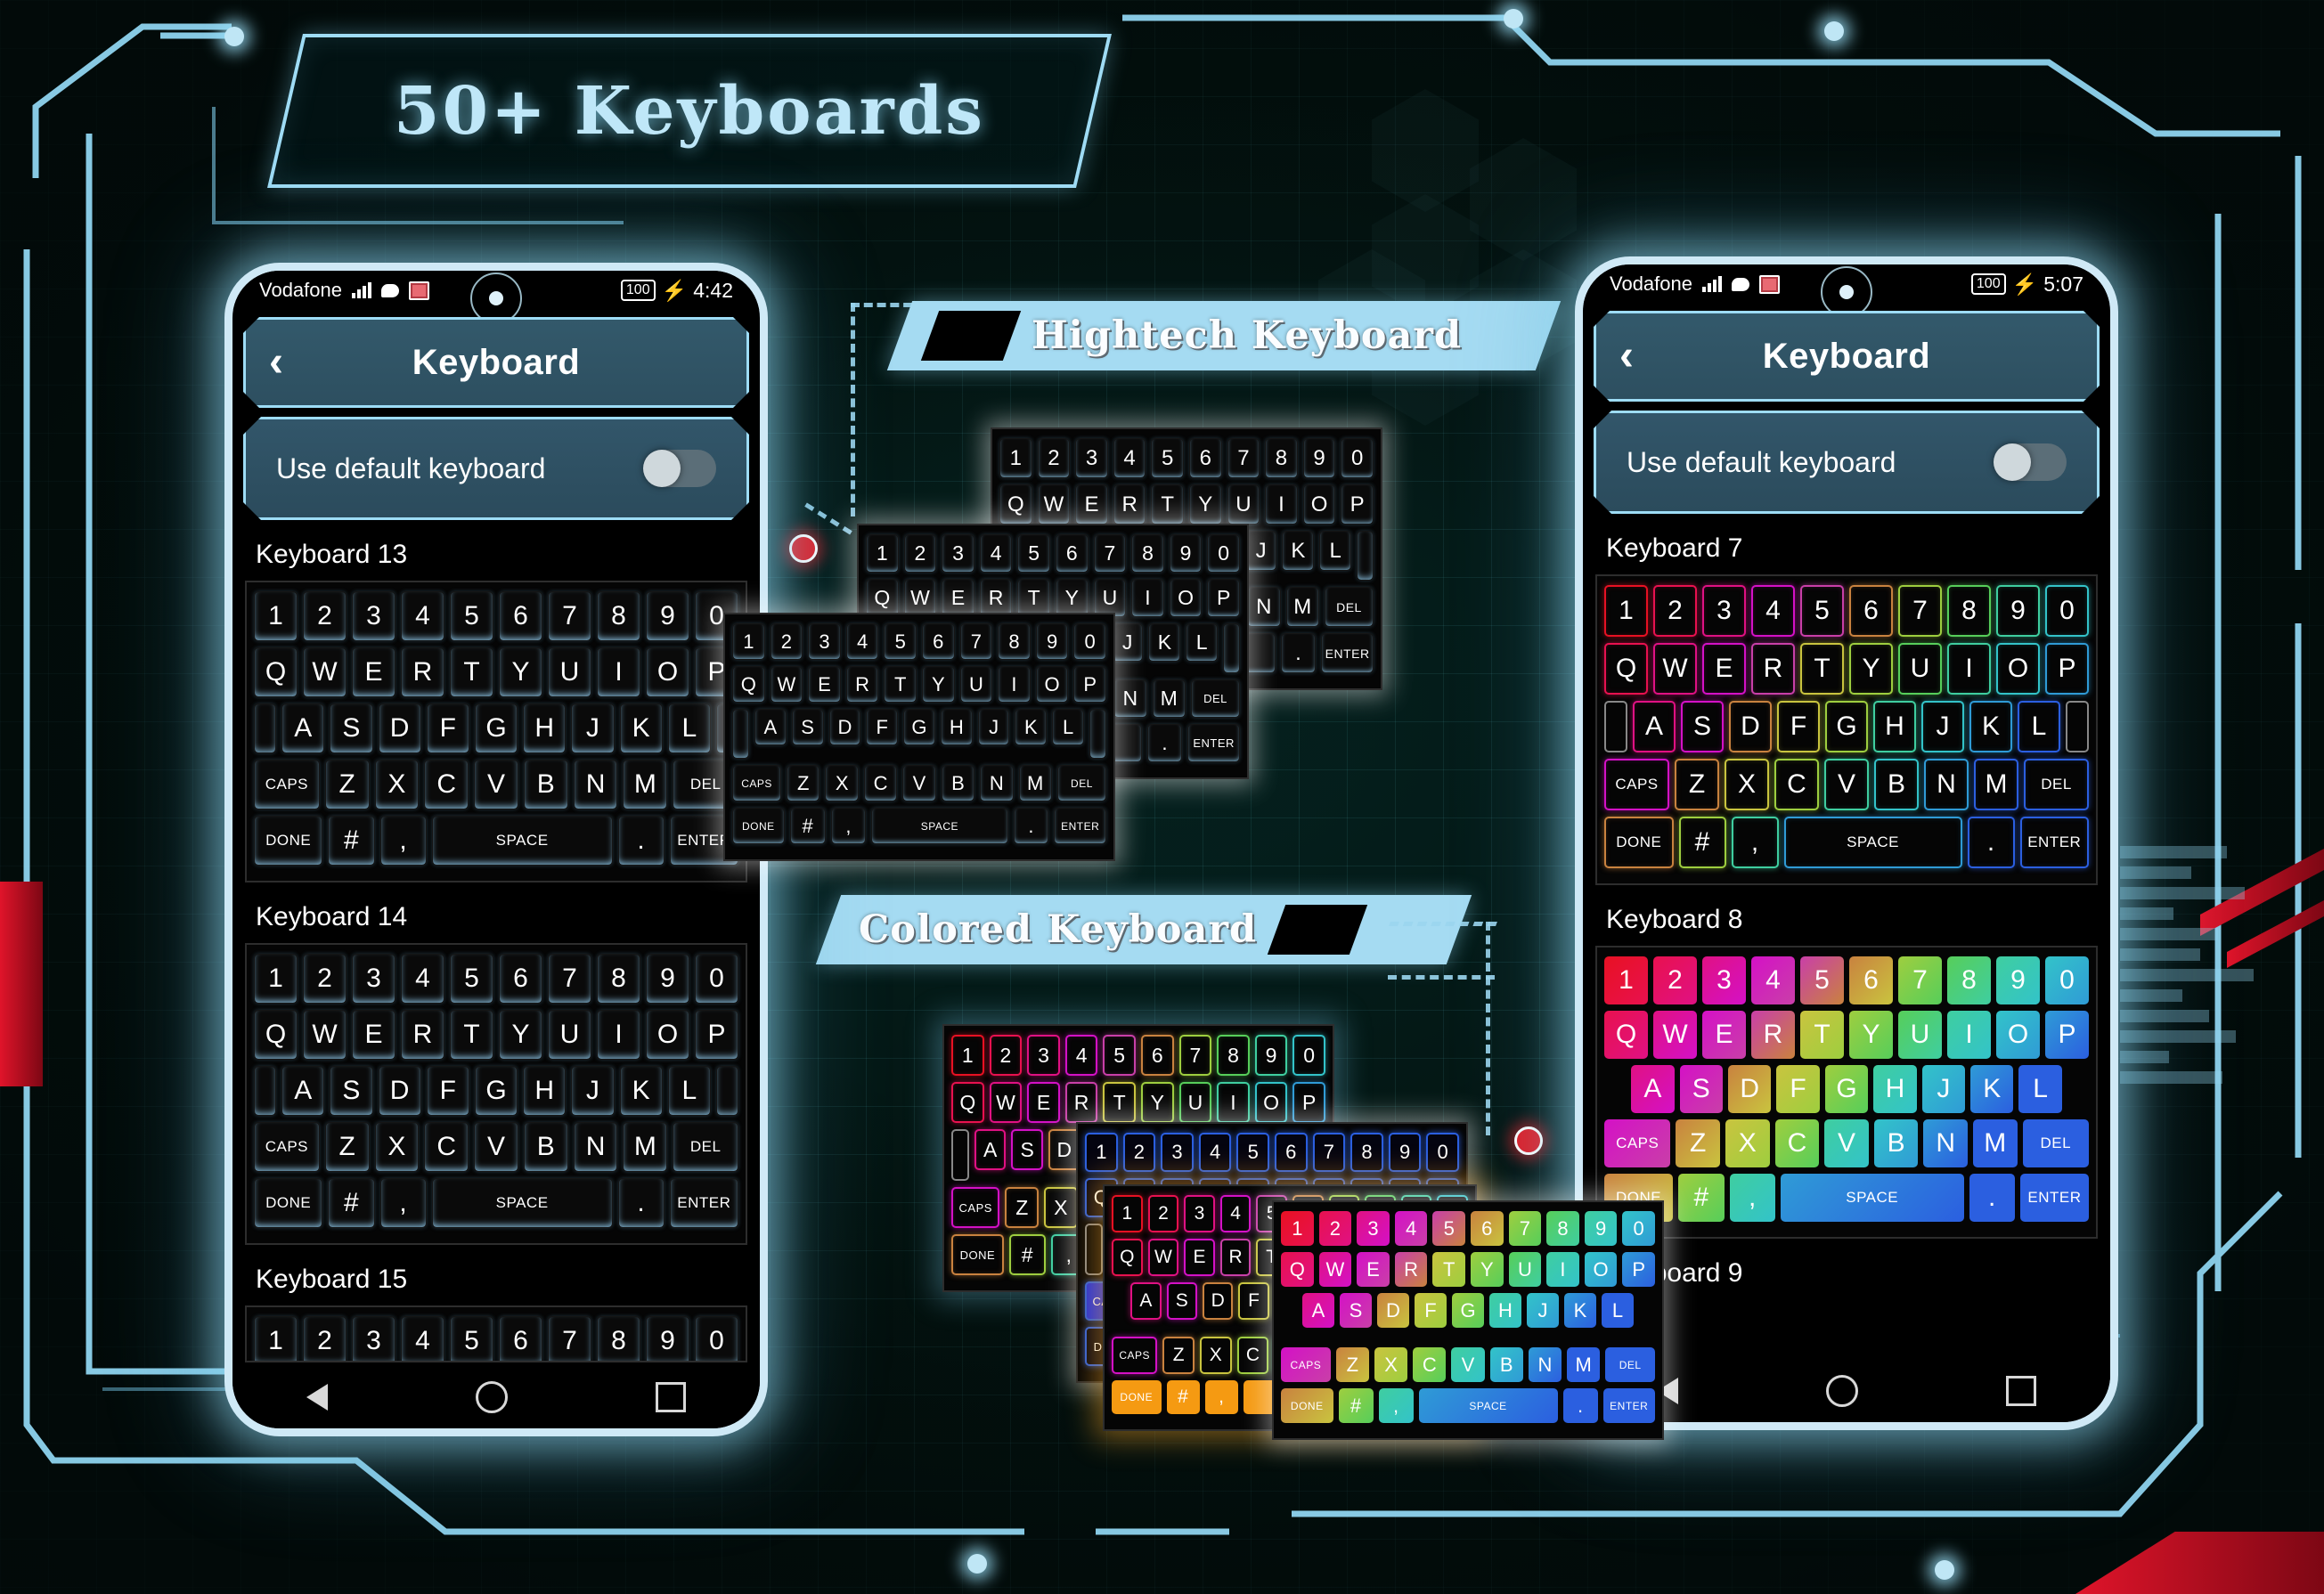 The width and height of the screenshot is (2324, 1594). What do you see at coordinates (1626, 356) in the screenshot?
I see `chevron-left-icon: ‹` at bounding box center [1626, 356].